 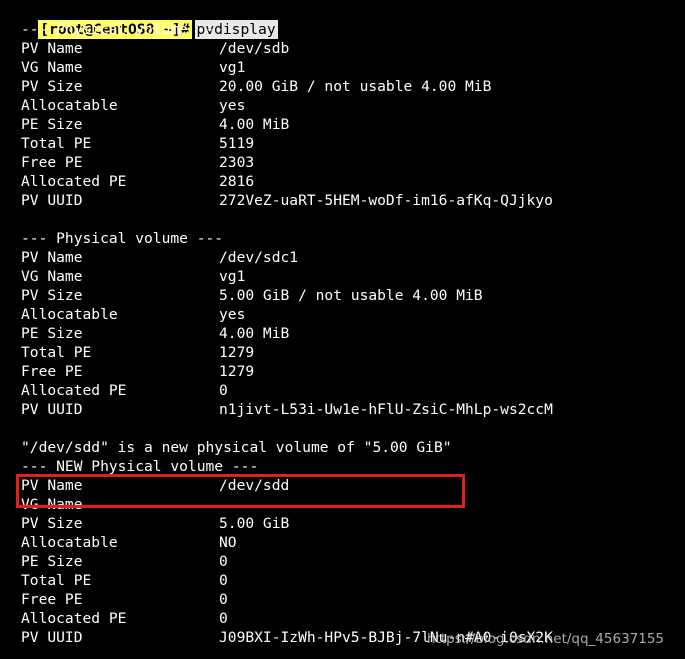 What do you see at coordinates (386, 200) in the screenshot?
I see `field-value: 272VeZ-uaRT-5HEM-woDf-im16-afKq-QJjkyo` at bounding box center [386, 200].